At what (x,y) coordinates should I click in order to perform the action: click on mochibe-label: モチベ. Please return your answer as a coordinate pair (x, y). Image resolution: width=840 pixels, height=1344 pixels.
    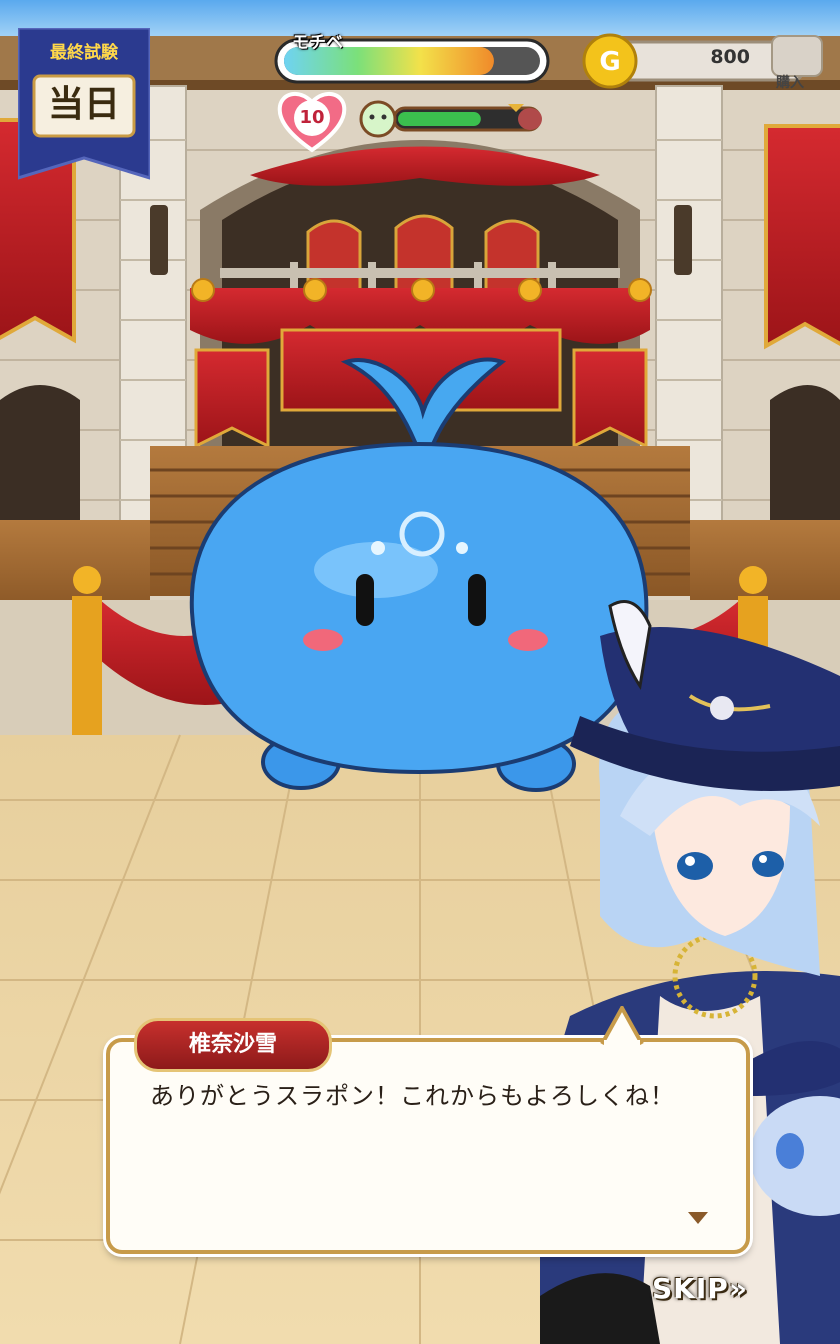
    Looking at the image, I should click on (317, 43).